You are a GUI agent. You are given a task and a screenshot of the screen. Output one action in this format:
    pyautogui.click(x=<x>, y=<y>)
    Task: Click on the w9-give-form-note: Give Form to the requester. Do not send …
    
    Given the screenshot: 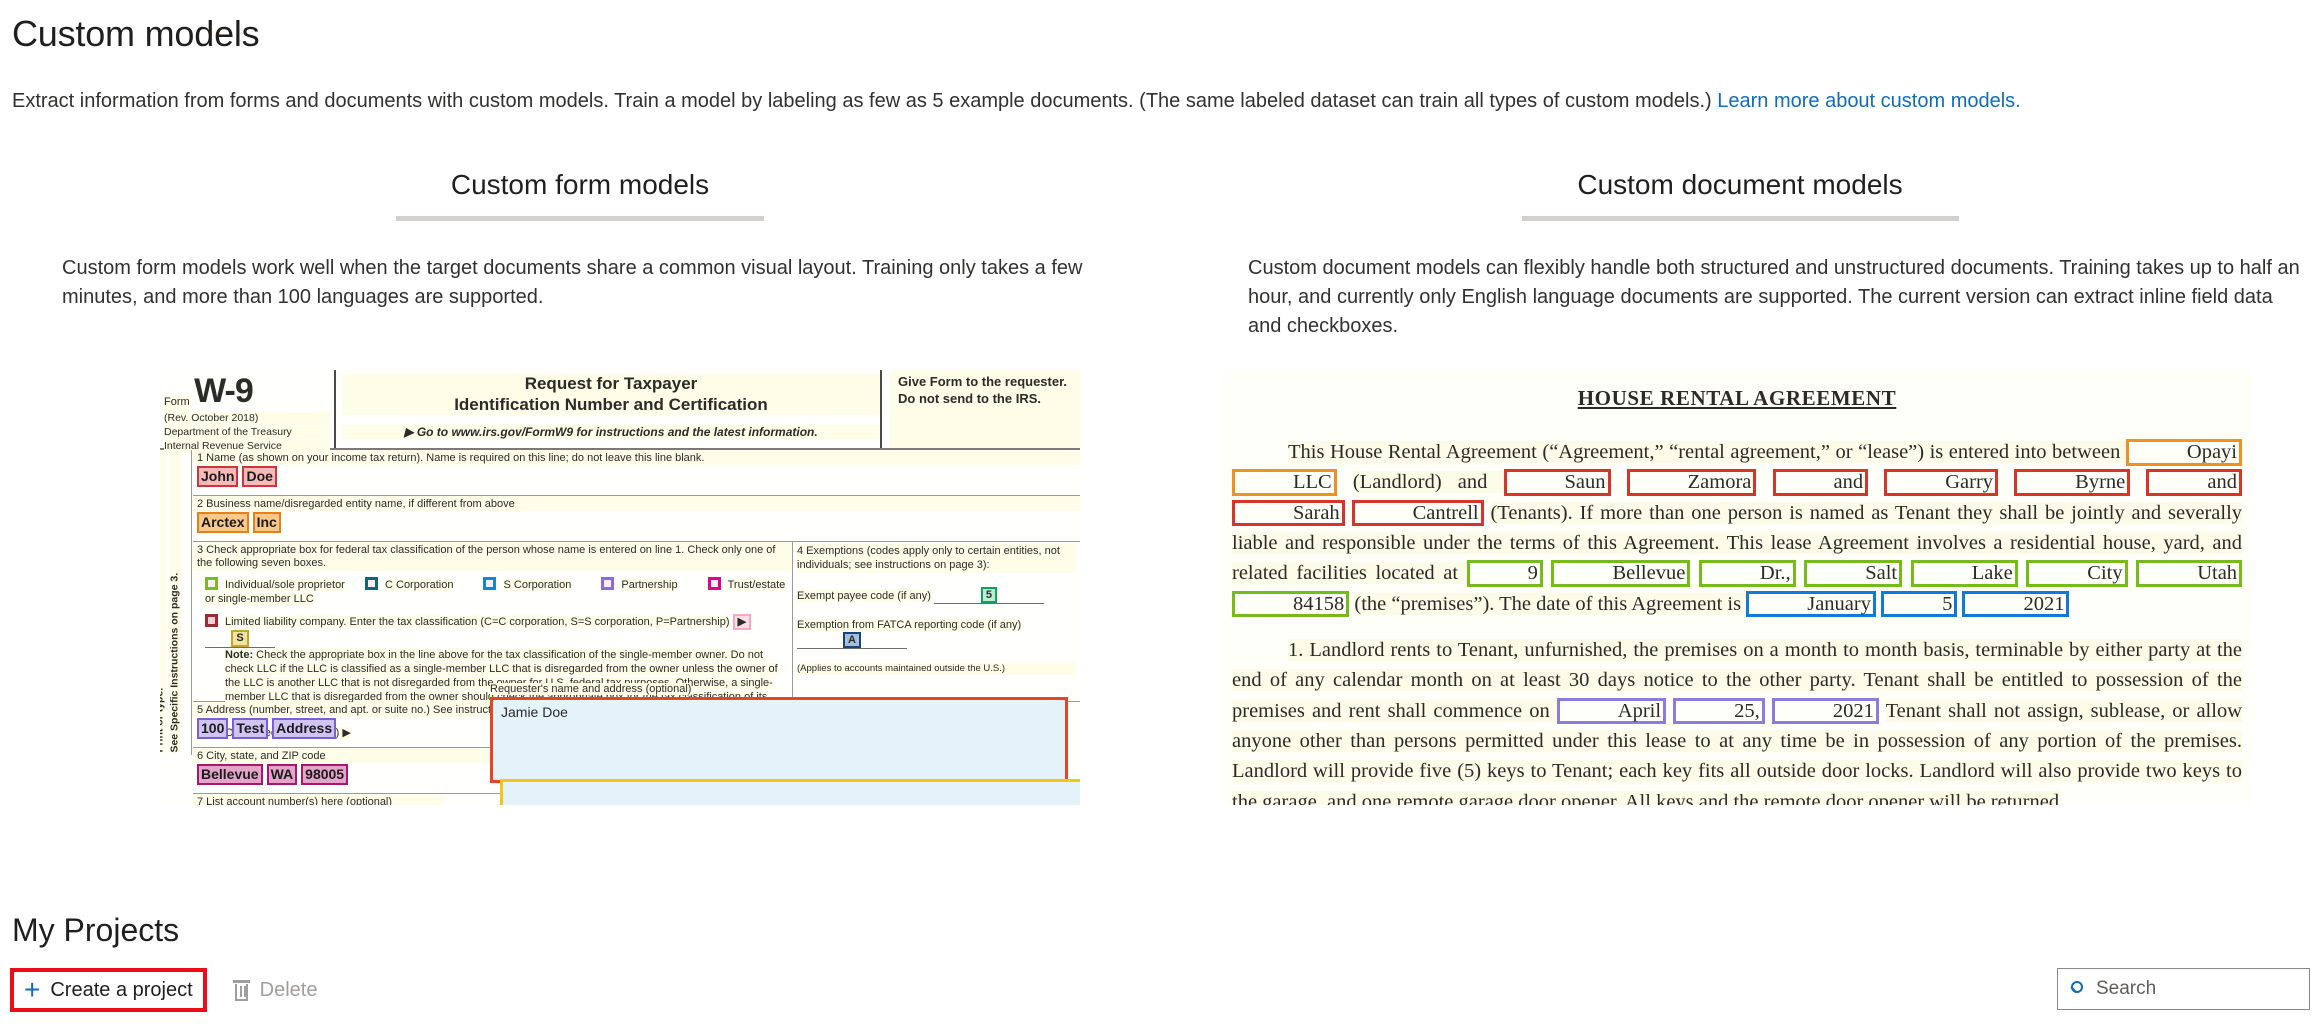 What is the action you would take?
    pyautogui.click(x=985, y=409)
    